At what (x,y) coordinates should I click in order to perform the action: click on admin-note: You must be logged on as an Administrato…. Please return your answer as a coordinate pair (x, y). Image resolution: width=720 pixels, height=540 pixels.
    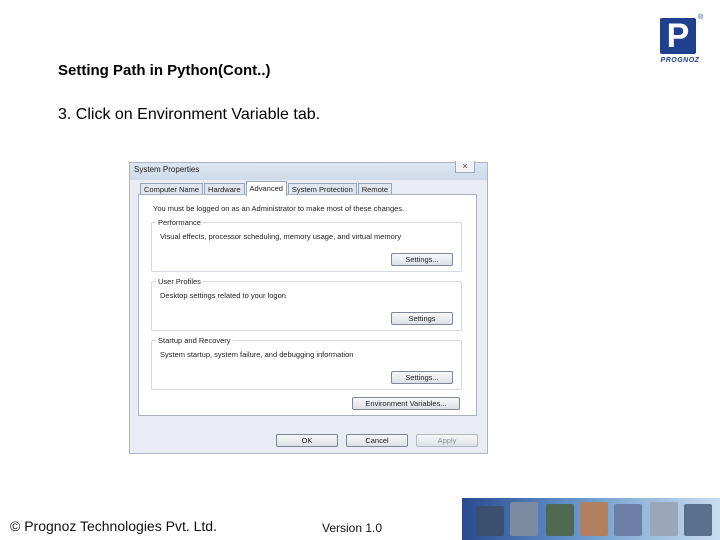
    Looking at the image, I should click on (279, 208).